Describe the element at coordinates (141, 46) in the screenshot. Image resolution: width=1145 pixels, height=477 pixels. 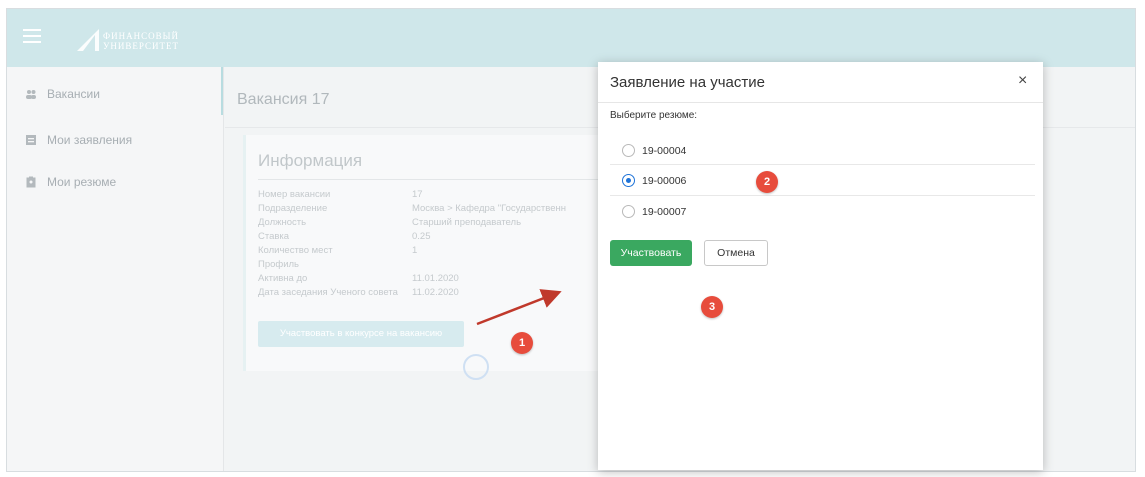
I see `logo-text-line2: УНИВЕРСИТЕТ` at that location.